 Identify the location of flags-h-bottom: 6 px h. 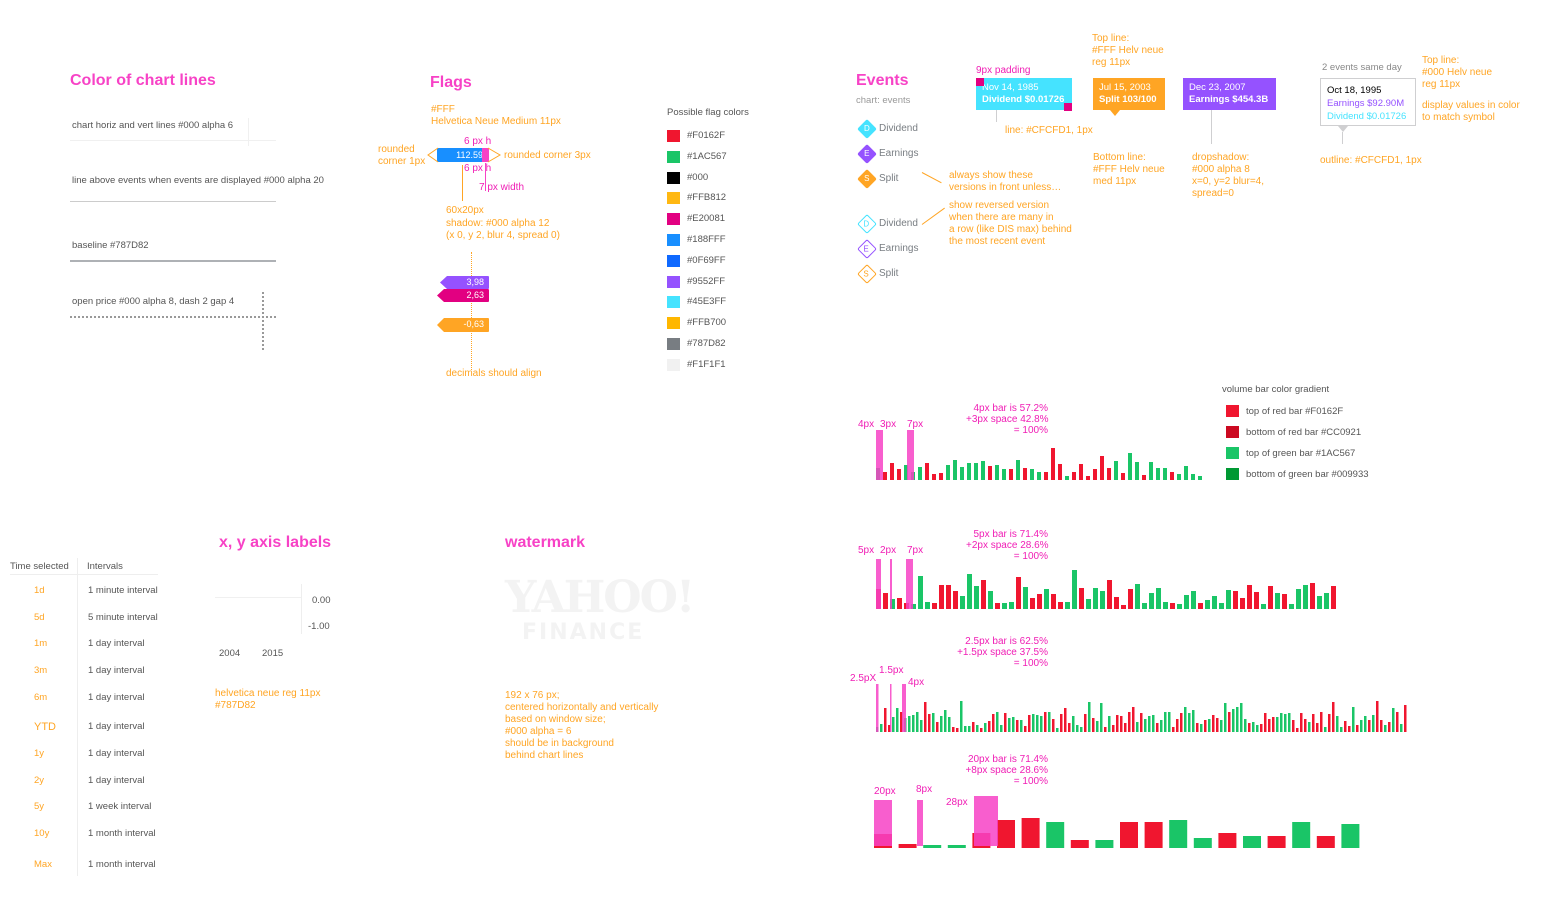
(478, 168).